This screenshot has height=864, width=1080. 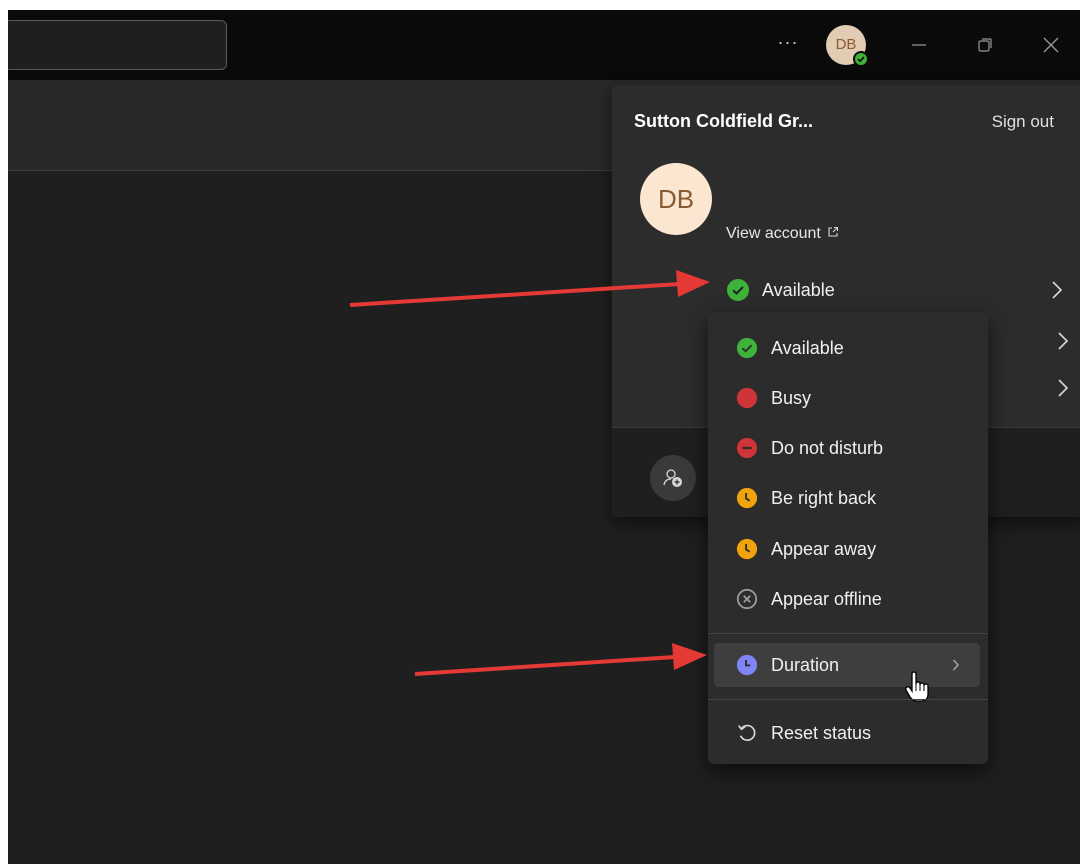 What do you see at coordinates (747, 398) in the screenshot?
I see `busy-dot-icon` at bounding box center [747, 398].